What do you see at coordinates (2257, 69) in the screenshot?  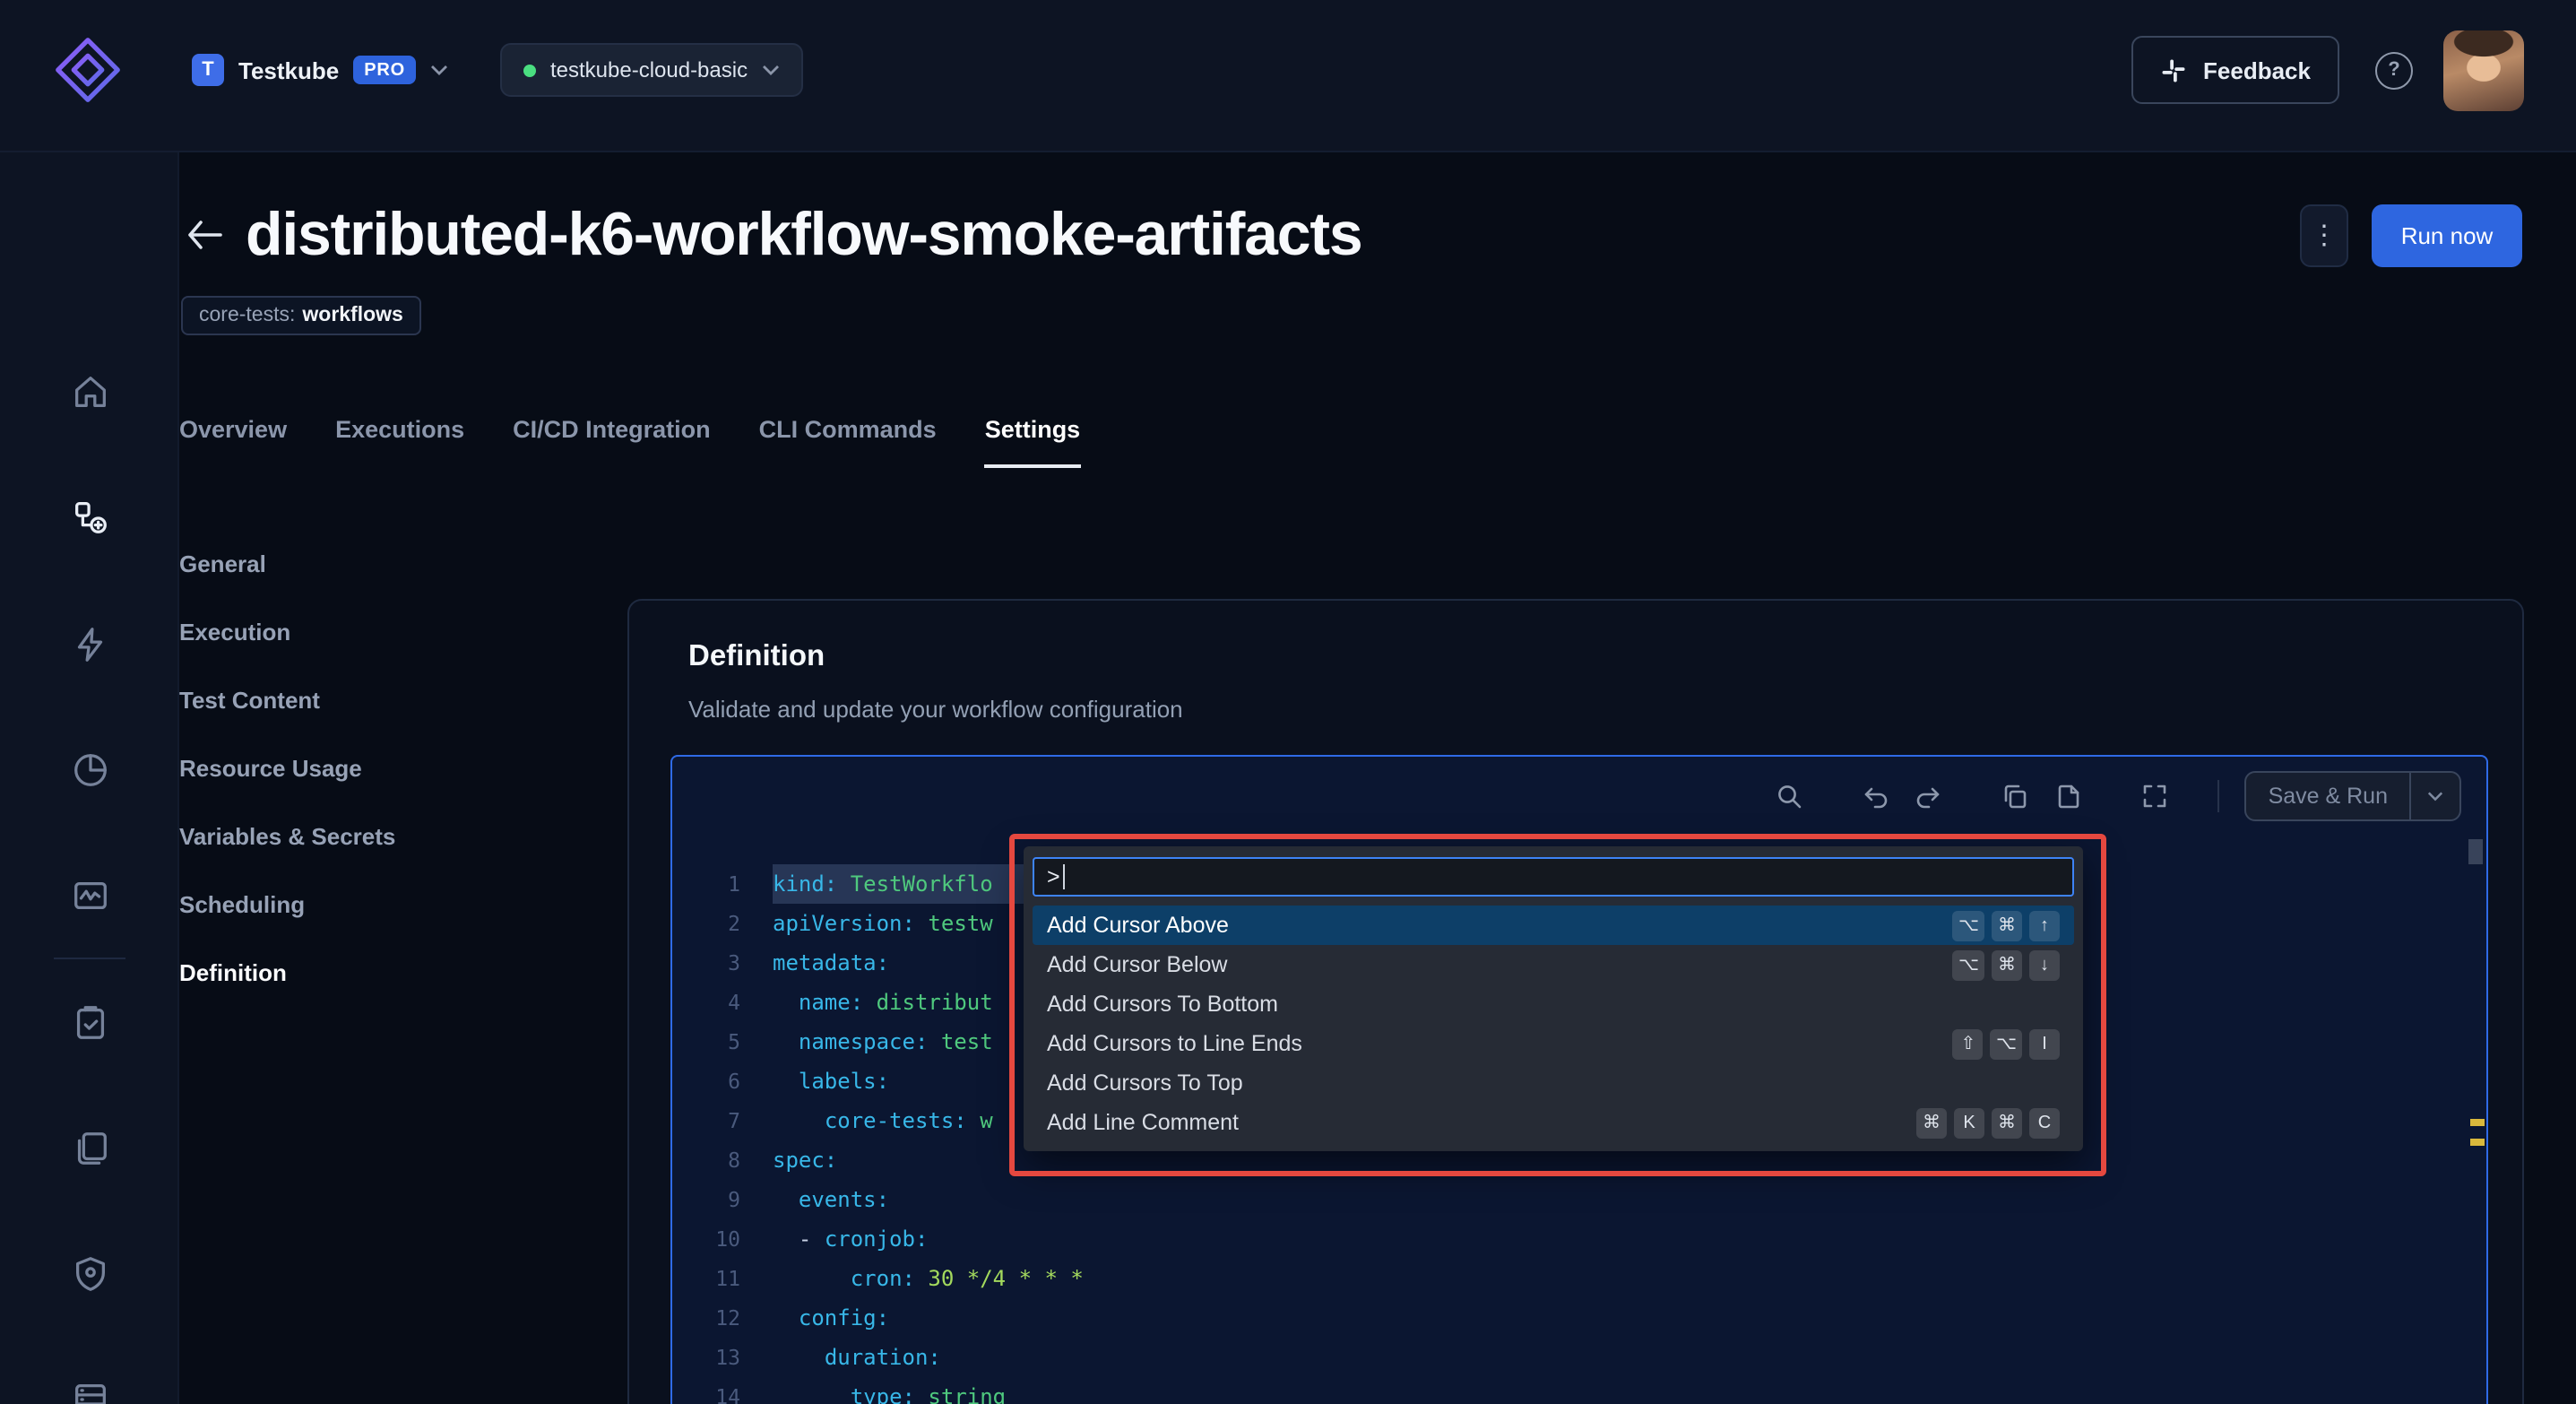 I see `feedback-label: Feedback` at bounding box center [2257, 69].